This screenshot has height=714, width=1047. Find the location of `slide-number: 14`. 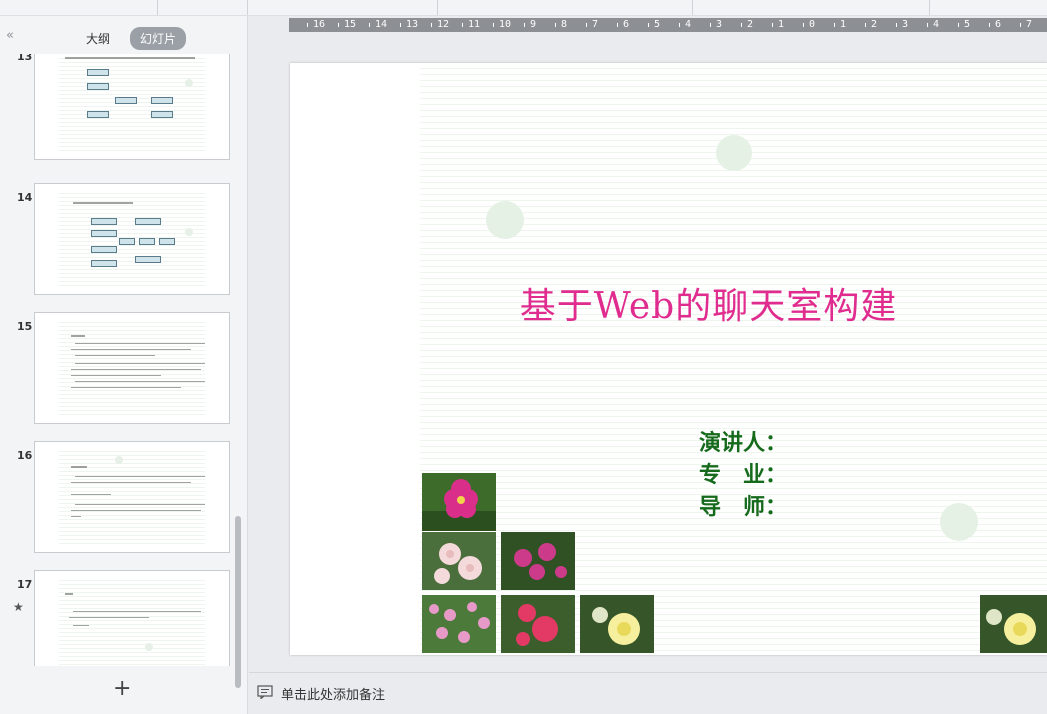

slide-number: 14 is located at coordinates (25, 197).